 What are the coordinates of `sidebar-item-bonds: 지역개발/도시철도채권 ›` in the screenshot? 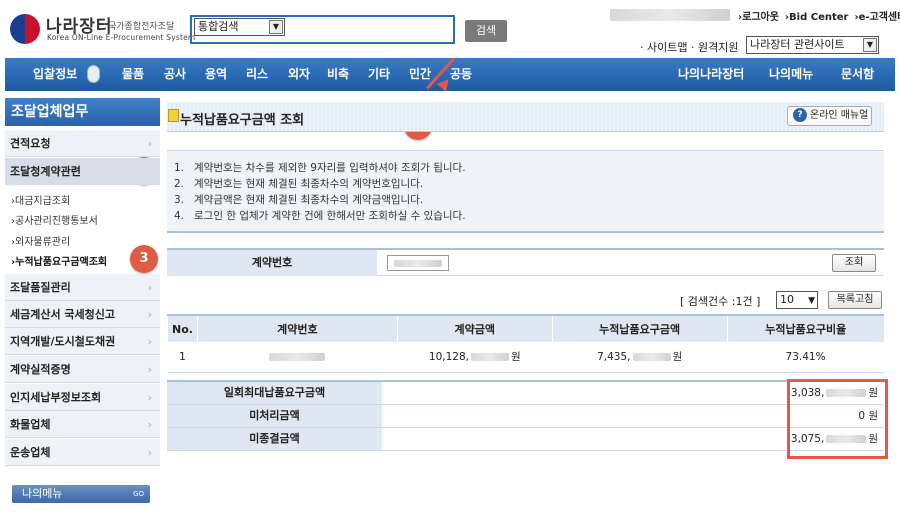 It's located at (82, 341).